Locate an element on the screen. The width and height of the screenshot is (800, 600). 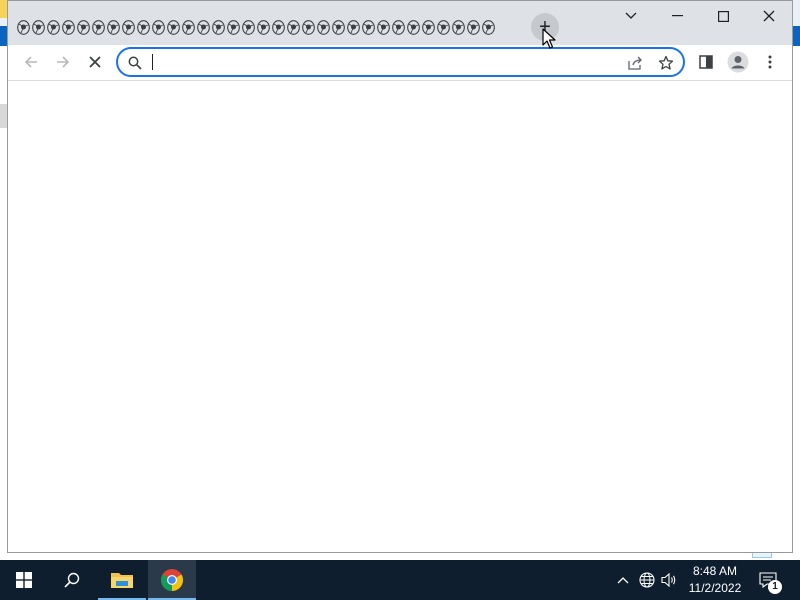
maximize-icon is located at coordinates (723, 16).